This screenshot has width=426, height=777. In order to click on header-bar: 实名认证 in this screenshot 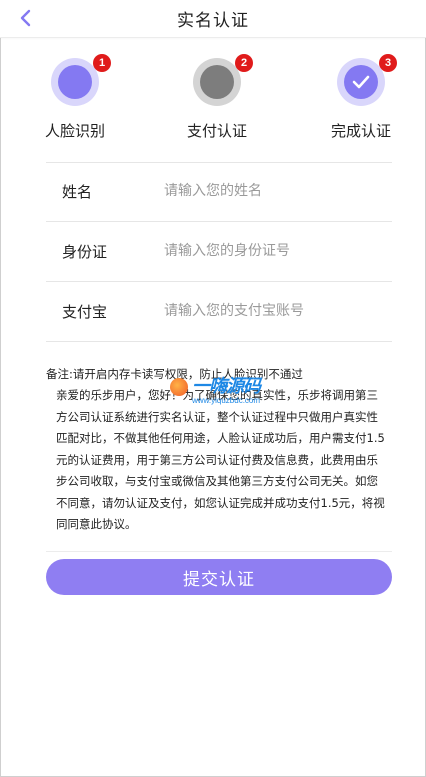, I will do `click(213, 19)`.